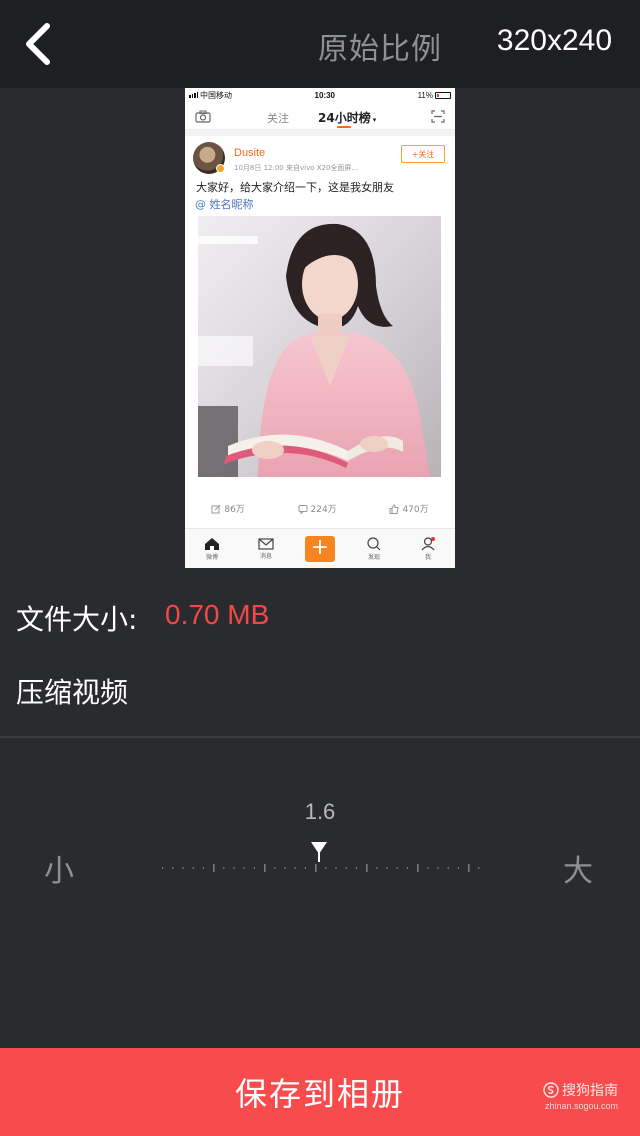 This screenshot has height=1136, width=640. What do you see at coordinates (303, 509) in the screenshot?
I see `comment-icon` at bounding box center [303, 509].